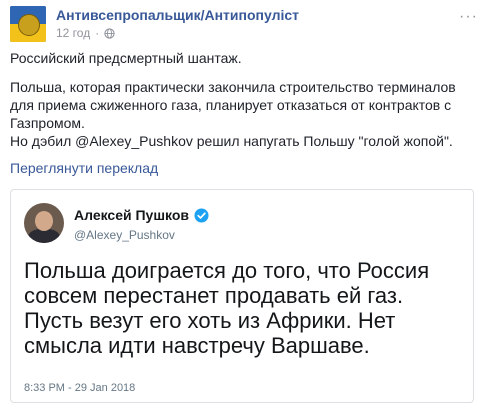  I want to click on post-line-1: Российский предсмертный шантаж., so click(126, 58).